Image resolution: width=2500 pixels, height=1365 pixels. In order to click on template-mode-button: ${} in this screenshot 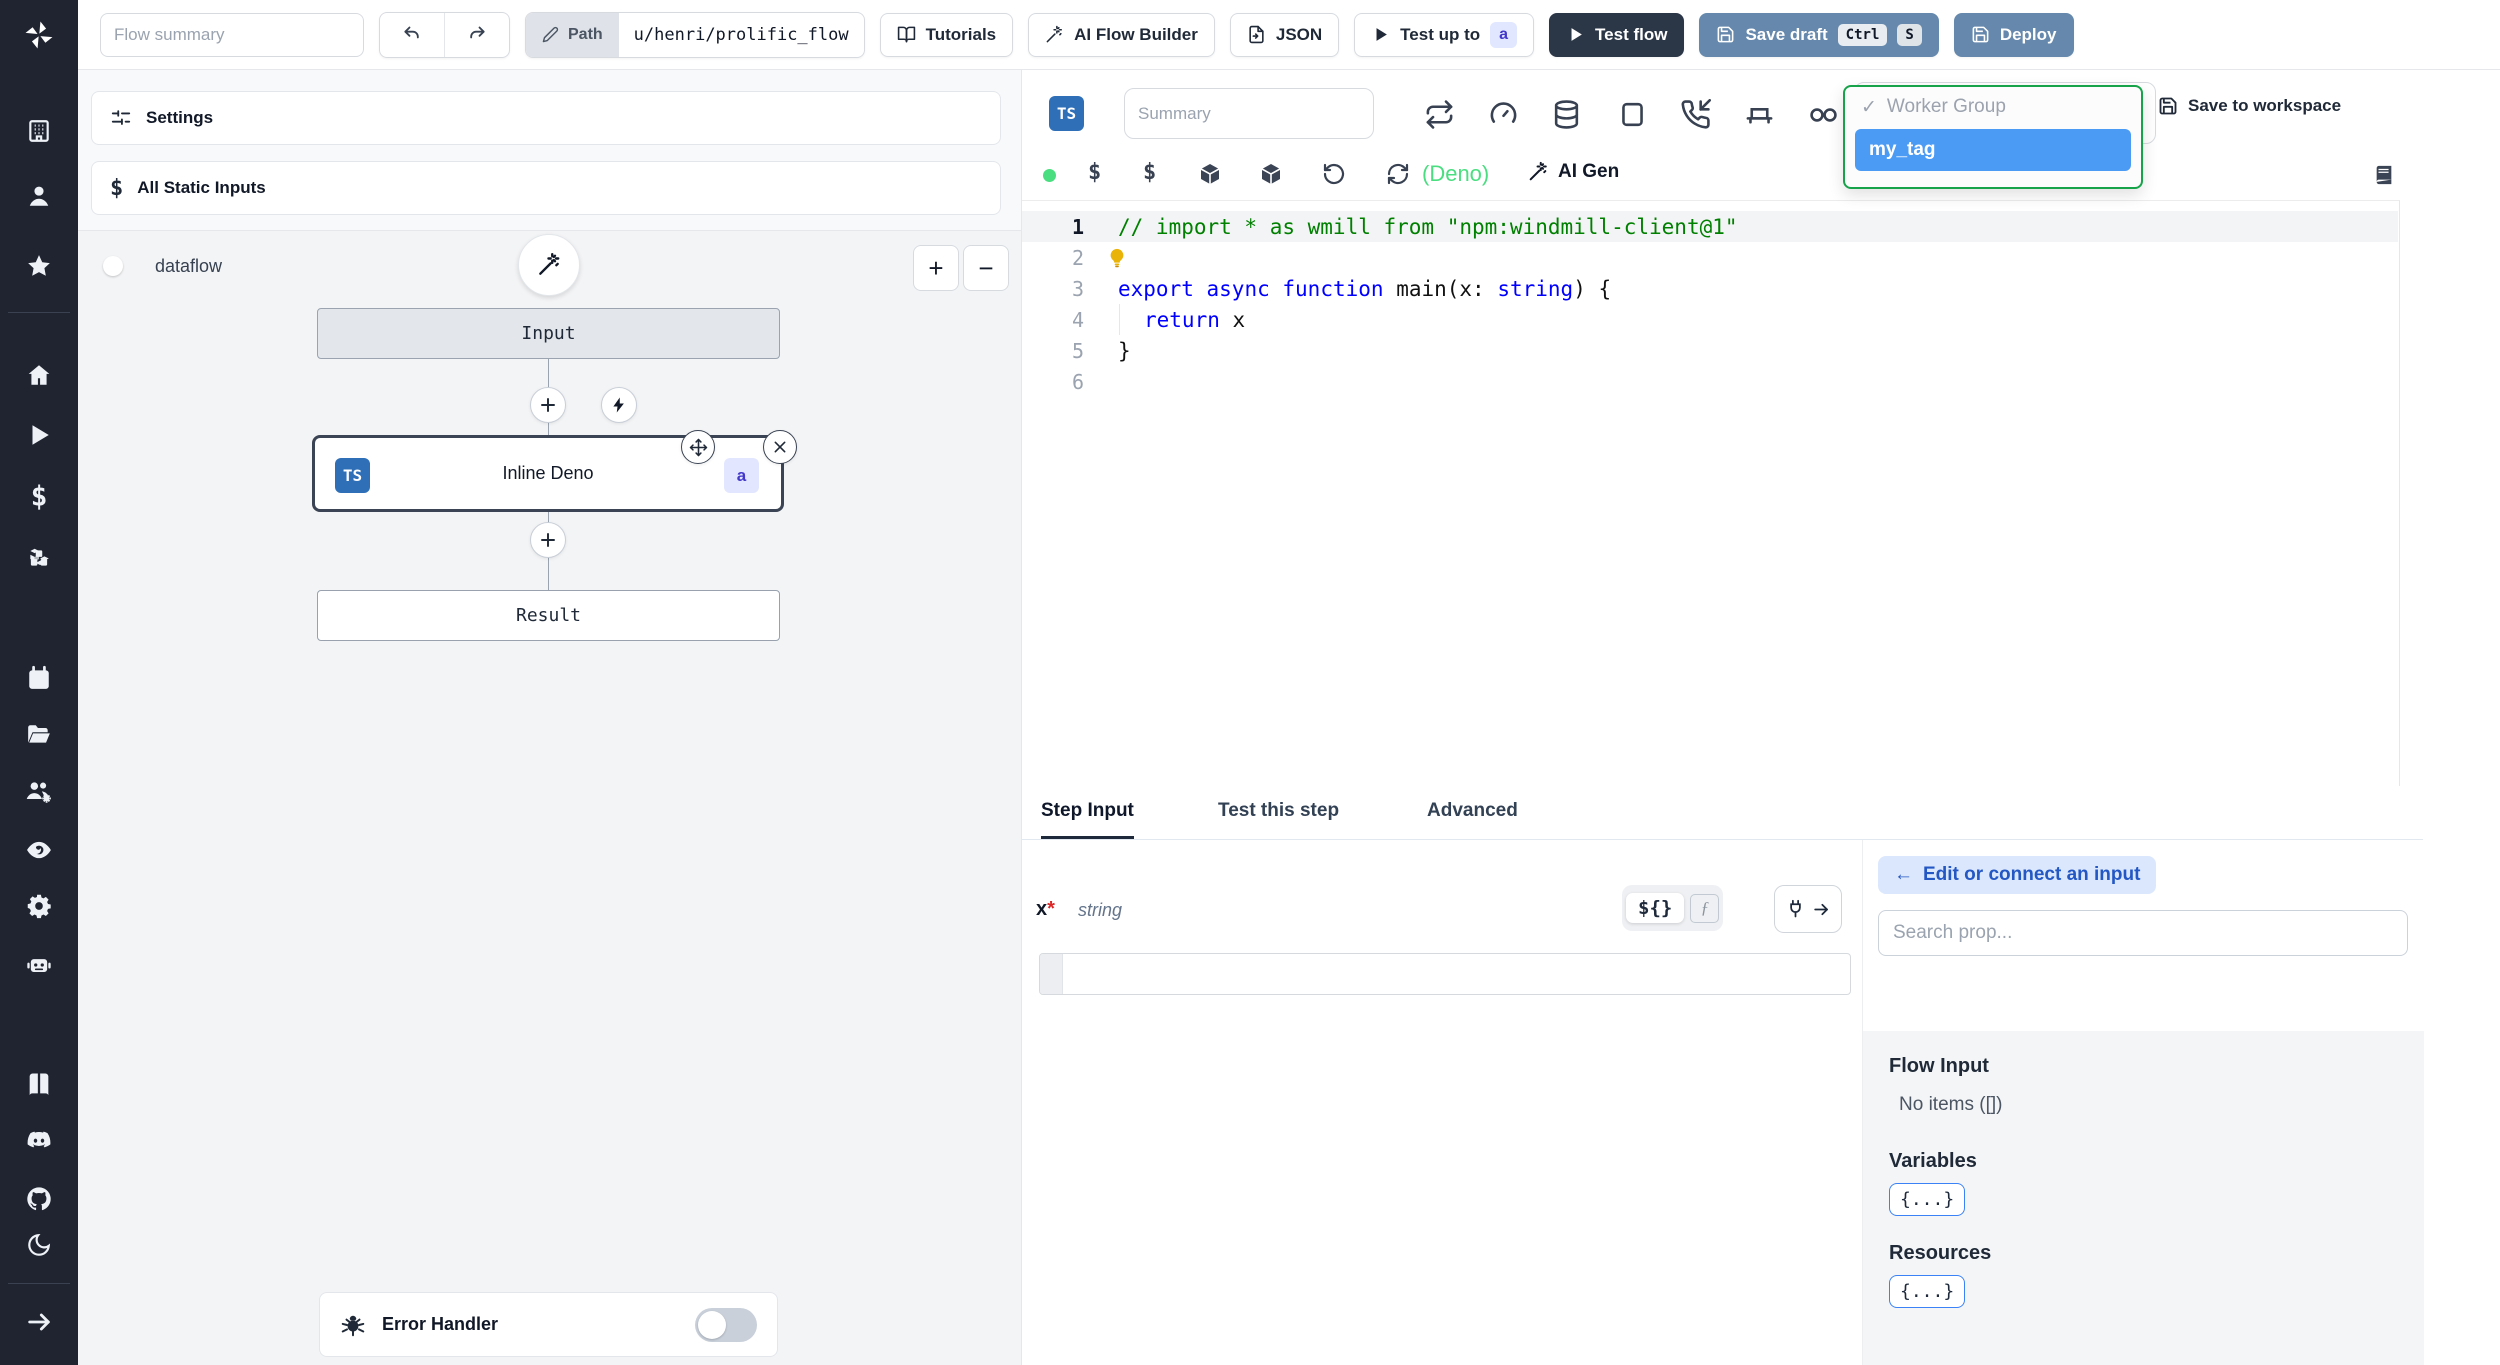, I will do `click(1655, 908)`.